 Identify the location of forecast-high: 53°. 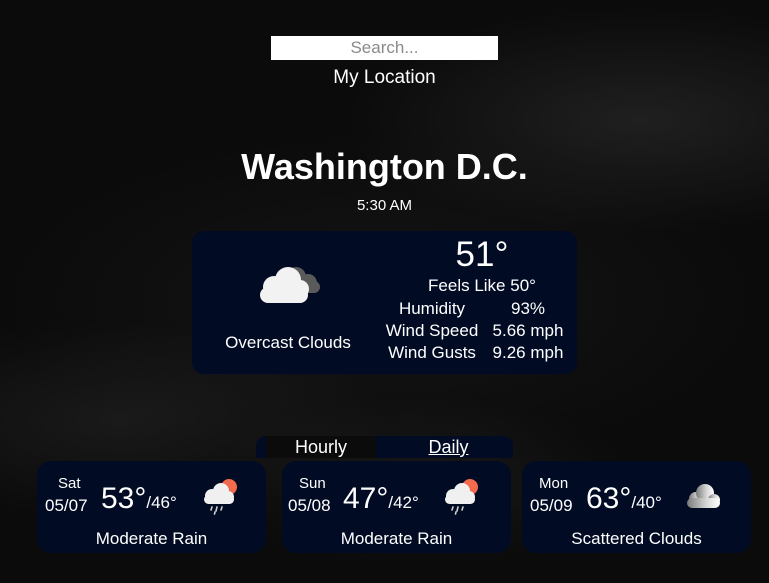
(124, 498).